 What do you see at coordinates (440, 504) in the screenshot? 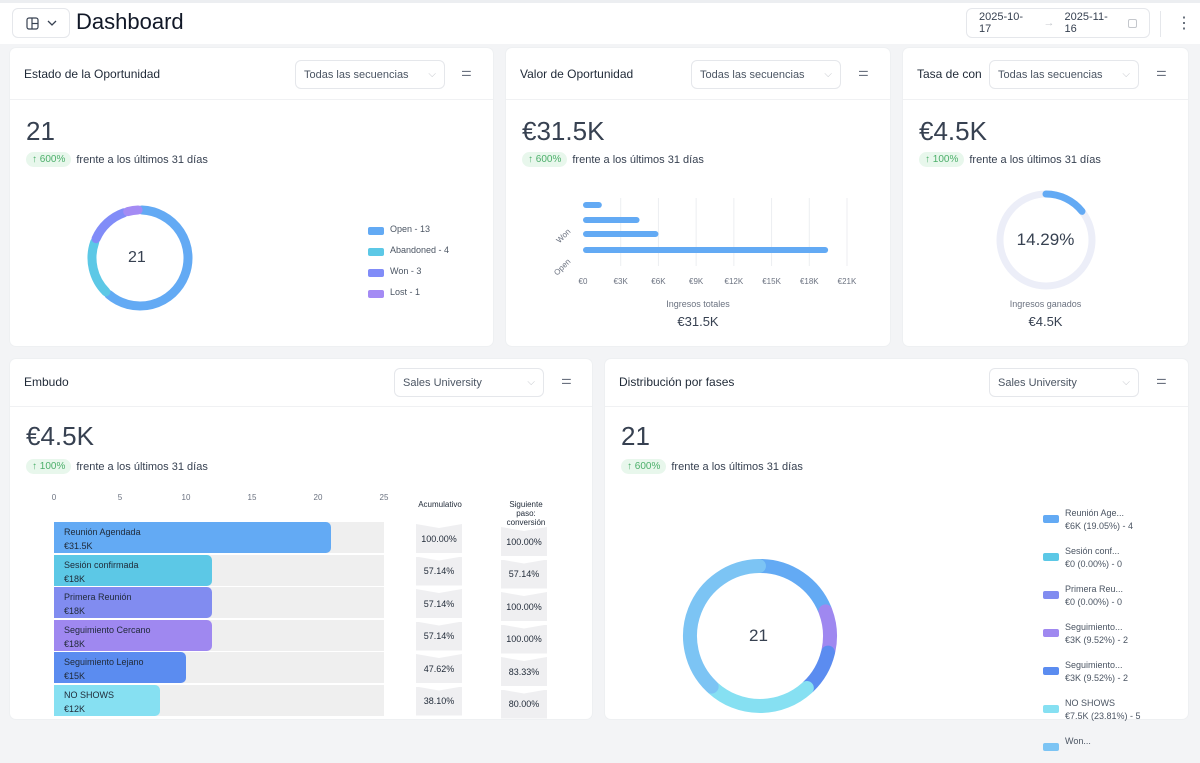
I see `col-cumulative-header: Acumulativo` at bounding box center [440, 504].